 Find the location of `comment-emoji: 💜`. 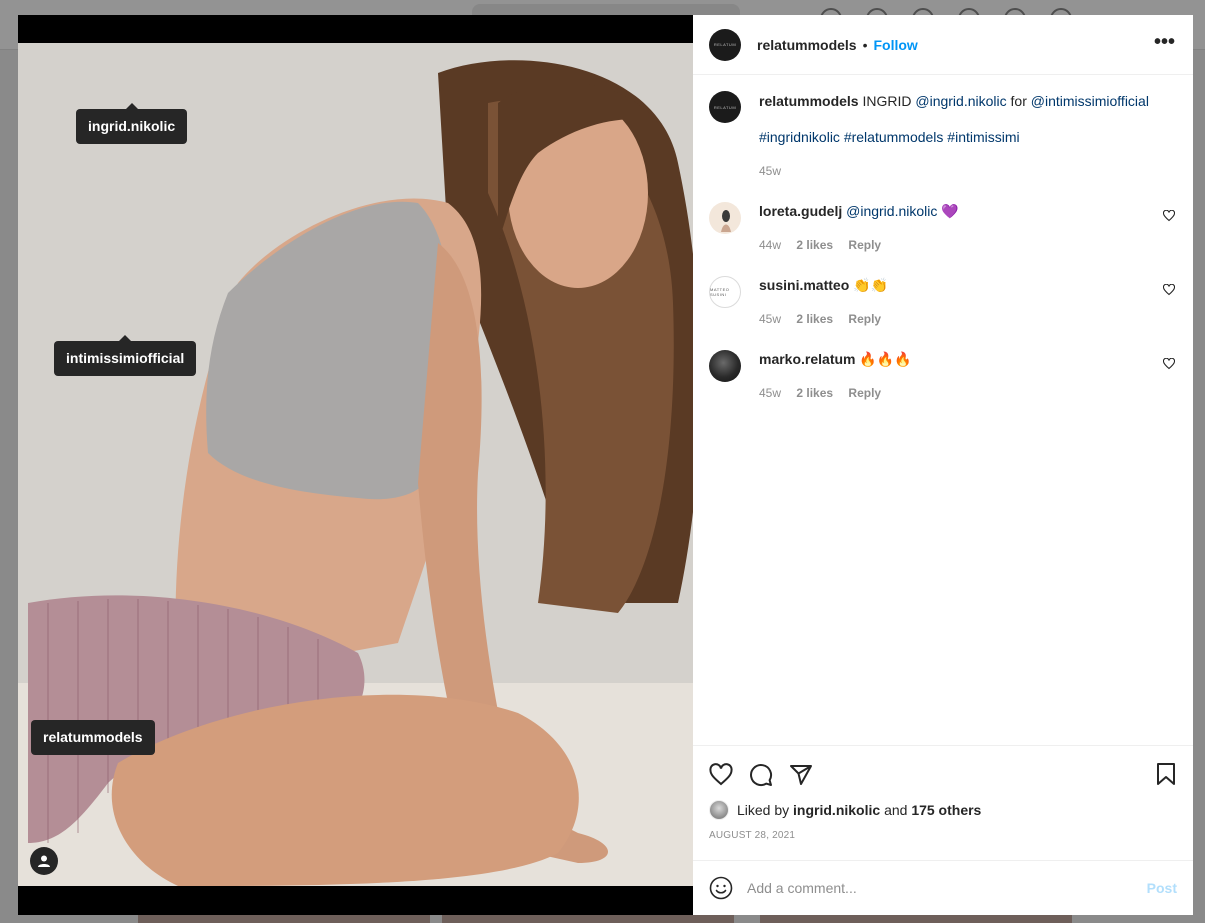

comment-emoji: 💜 is located at coordinates (950, 211).